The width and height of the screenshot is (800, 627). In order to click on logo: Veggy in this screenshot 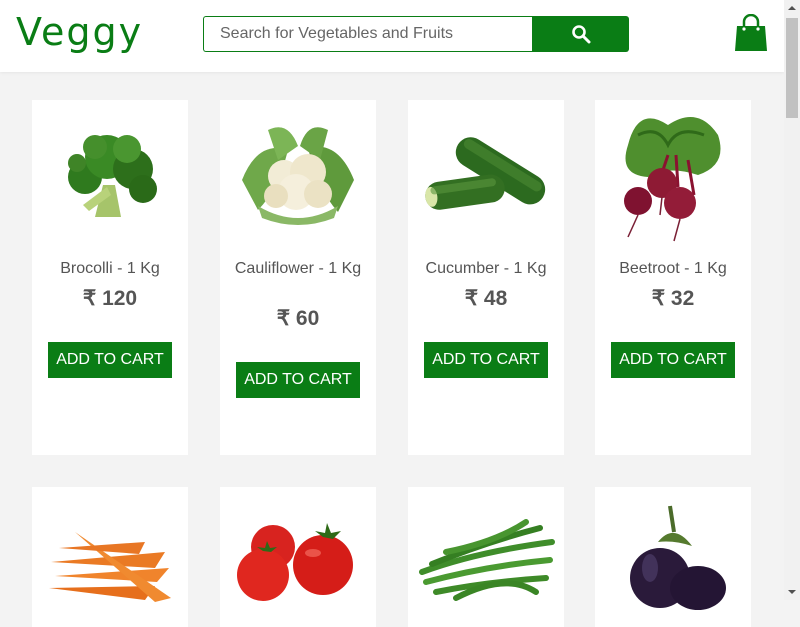, I will do `click(79, 32)`.